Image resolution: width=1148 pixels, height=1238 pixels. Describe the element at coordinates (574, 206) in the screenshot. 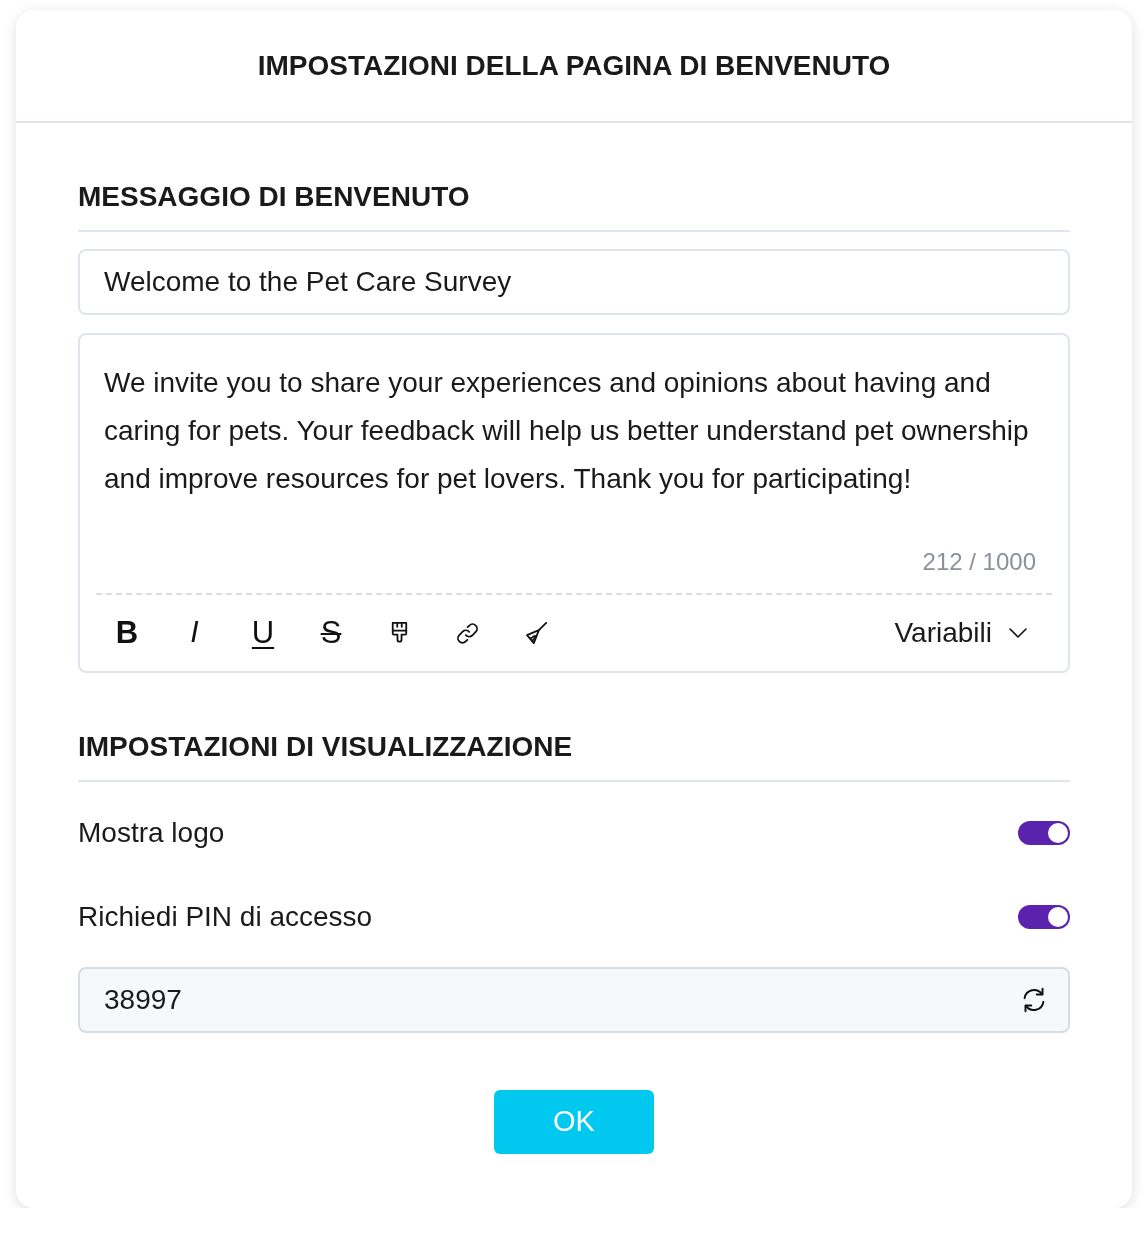

I see `section-heading: MESSAGGIO DI BENVENUTO` at that location.